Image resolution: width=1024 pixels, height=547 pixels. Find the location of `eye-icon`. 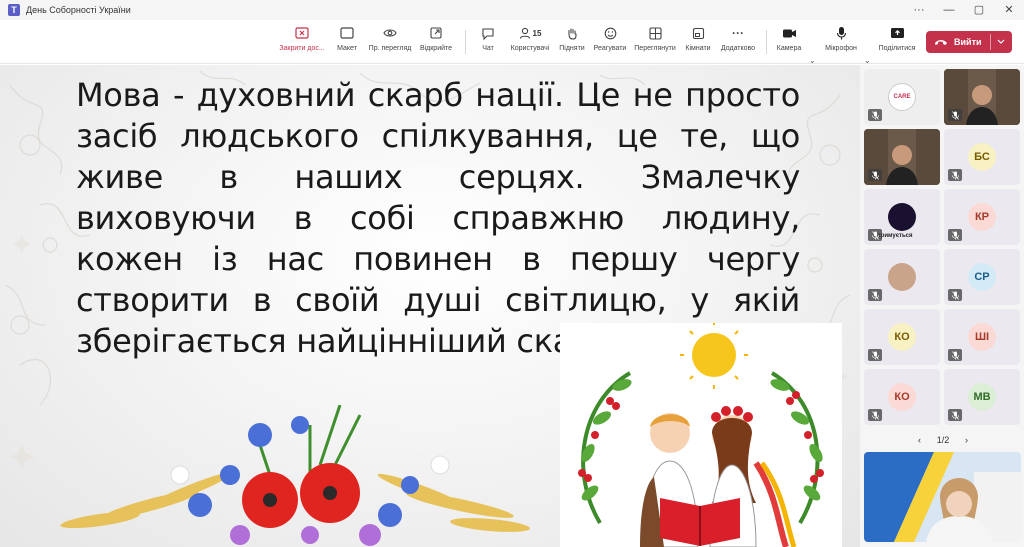

eye-icon is located at coordinates (390, 33).